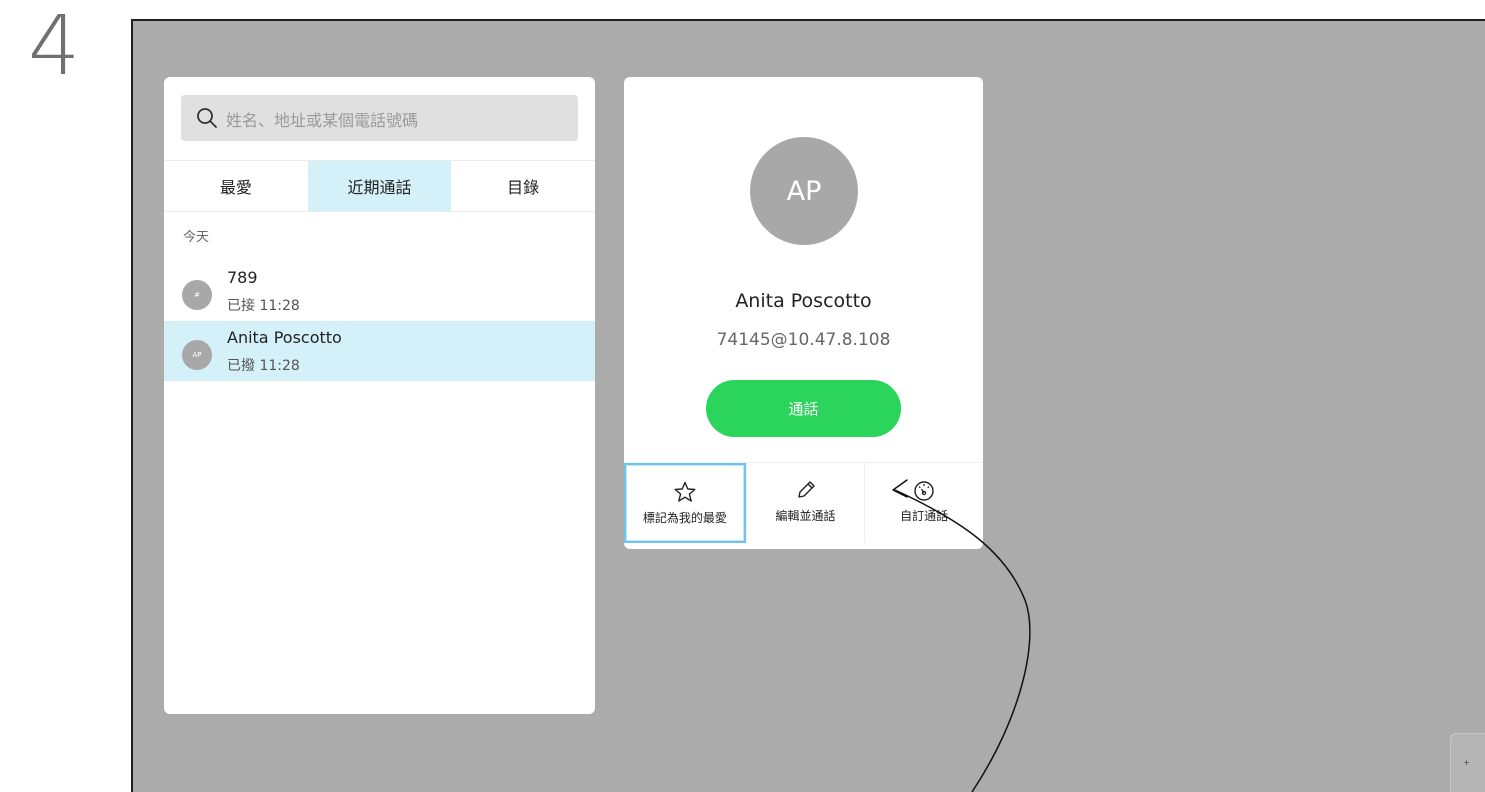 The image size is (1485, 792). I want to click on star-icon, so click(685, 491).